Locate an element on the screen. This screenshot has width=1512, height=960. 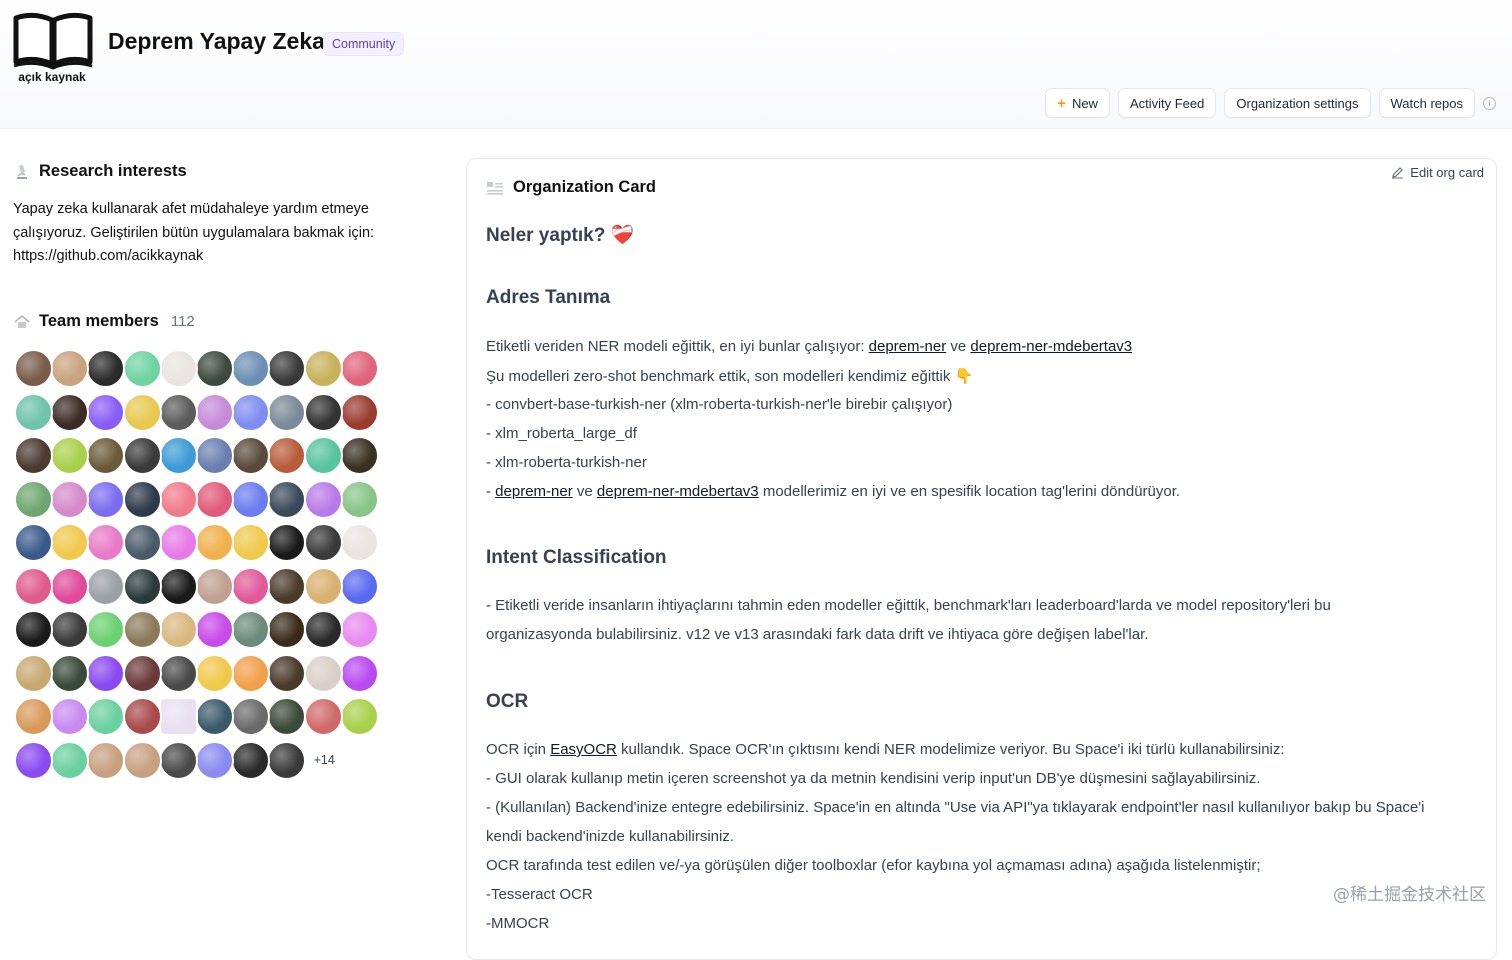
organization-settings-button: Organization settings is located at coordinates (1297, 103).